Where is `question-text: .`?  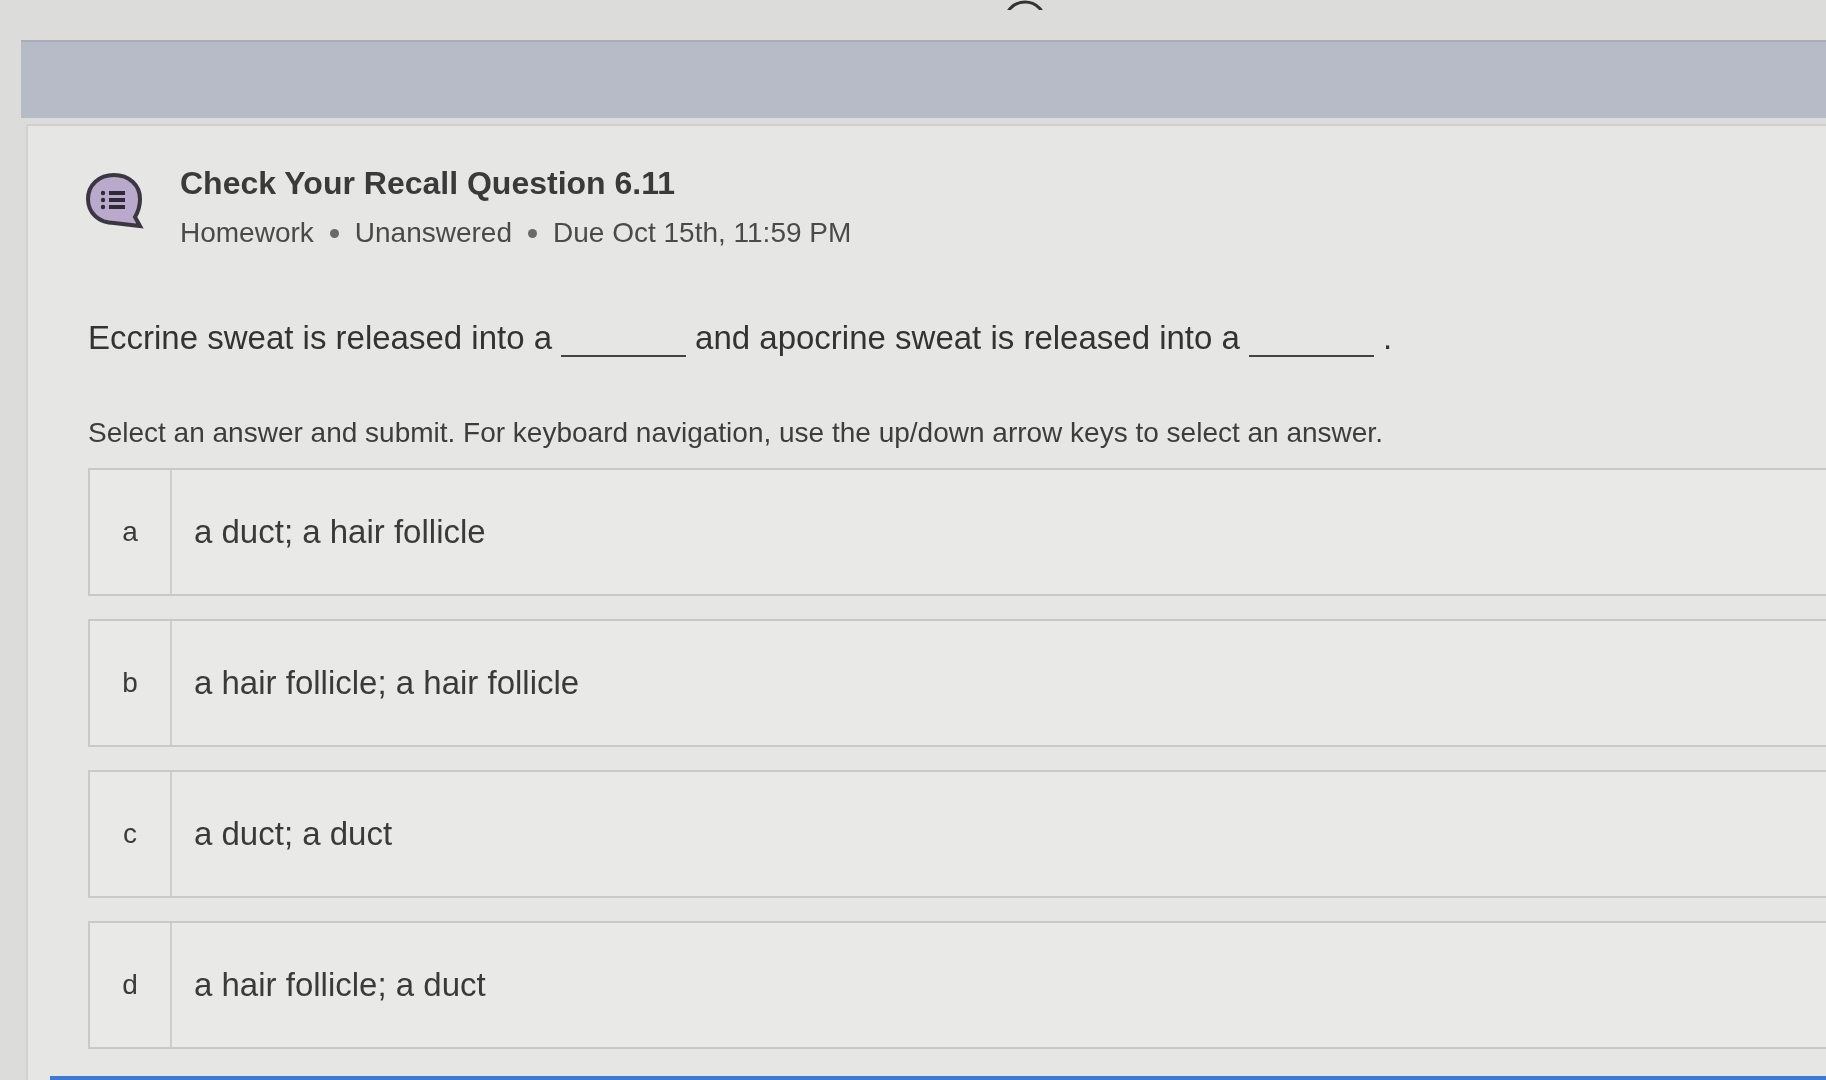
question-text: . is located at coordinates (1387, 338).